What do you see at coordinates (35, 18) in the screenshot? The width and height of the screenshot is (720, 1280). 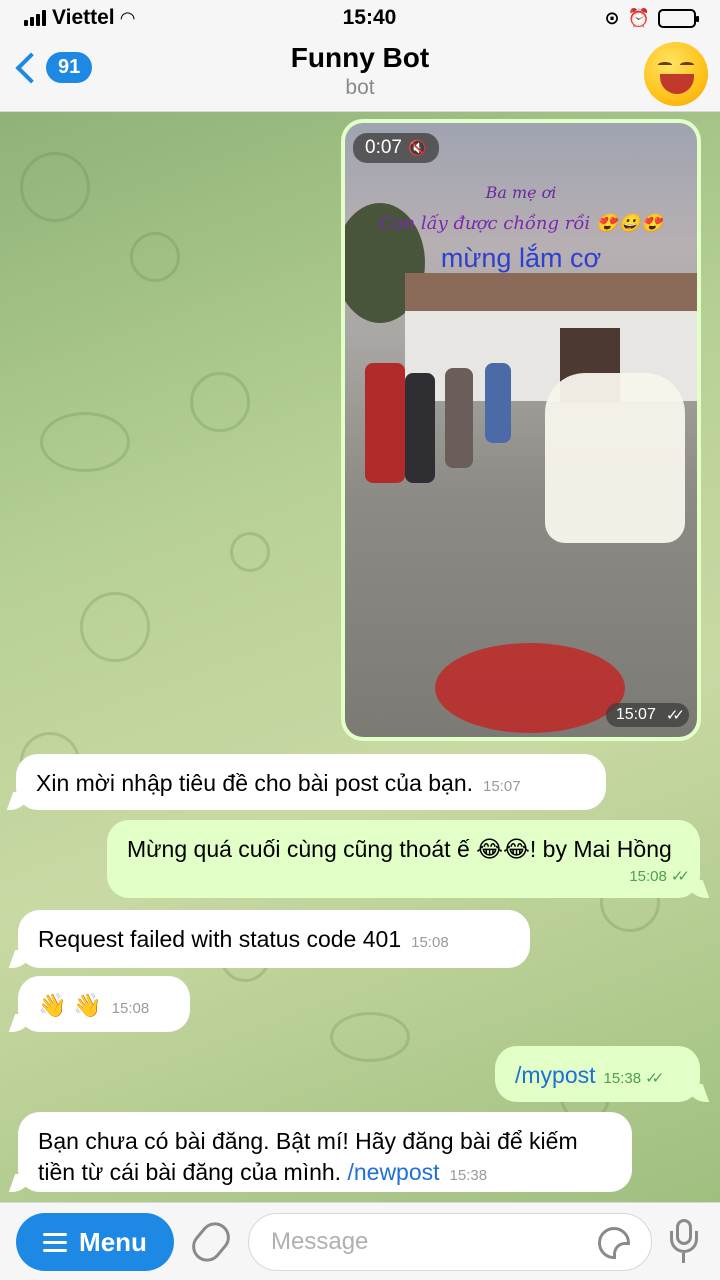 I see `signal-icon` at bounding box center [35, 18].